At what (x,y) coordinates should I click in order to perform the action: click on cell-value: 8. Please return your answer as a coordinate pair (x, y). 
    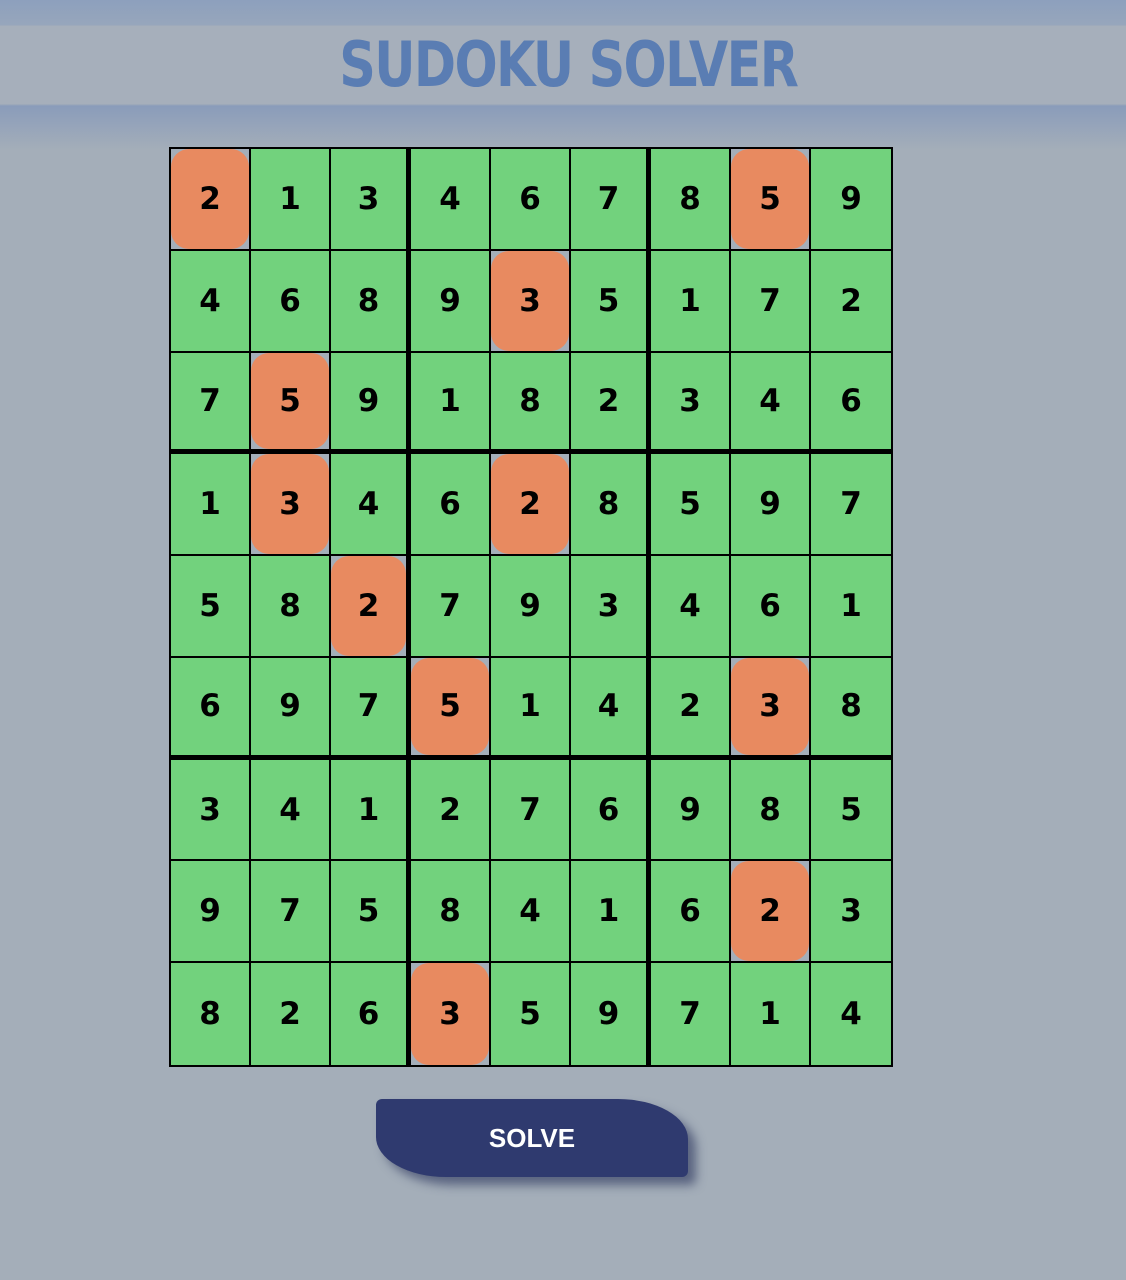
    Looking at the image, I should click on (530, 401).